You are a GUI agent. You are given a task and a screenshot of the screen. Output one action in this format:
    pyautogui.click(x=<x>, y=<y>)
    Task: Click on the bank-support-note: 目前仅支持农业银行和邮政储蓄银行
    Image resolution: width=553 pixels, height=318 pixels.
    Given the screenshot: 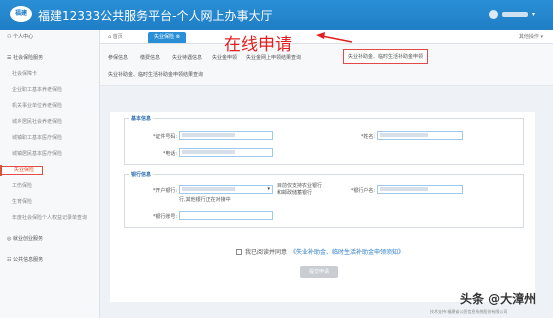 What is the action you would take?
    pyautogui.click(x=300, y=189)
    